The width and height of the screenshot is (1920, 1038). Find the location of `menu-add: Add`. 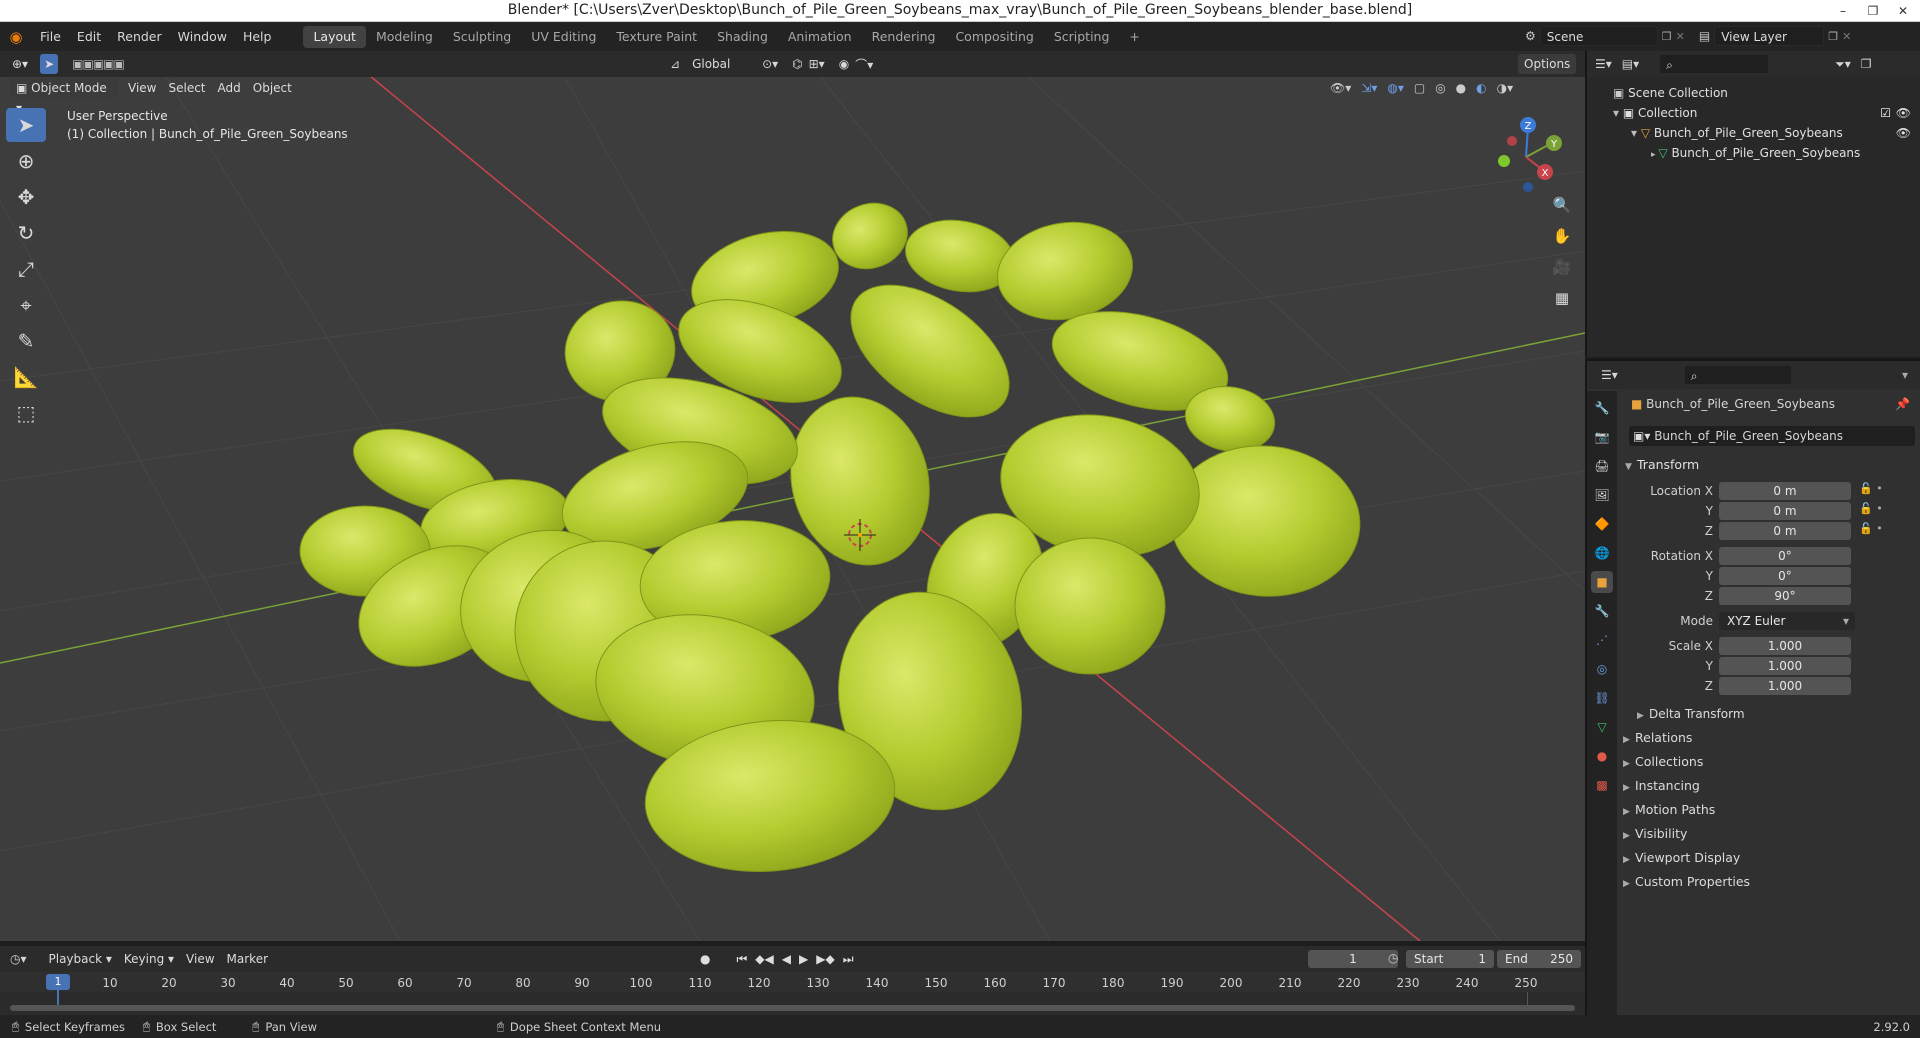

menu-add: Add is located at coordinates (229, 88).